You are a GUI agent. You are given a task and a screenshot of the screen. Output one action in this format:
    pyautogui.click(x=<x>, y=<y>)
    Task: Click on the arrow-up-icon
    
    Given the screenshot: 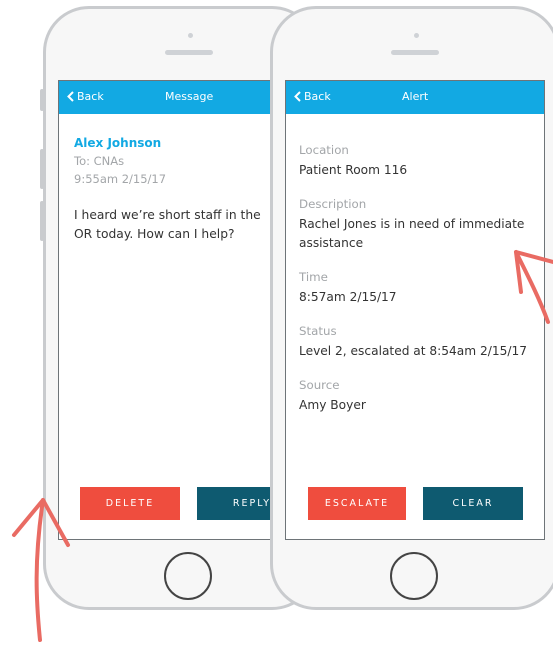 What is the action you would take?
    pyautogui.click(x=41, y=570)
    